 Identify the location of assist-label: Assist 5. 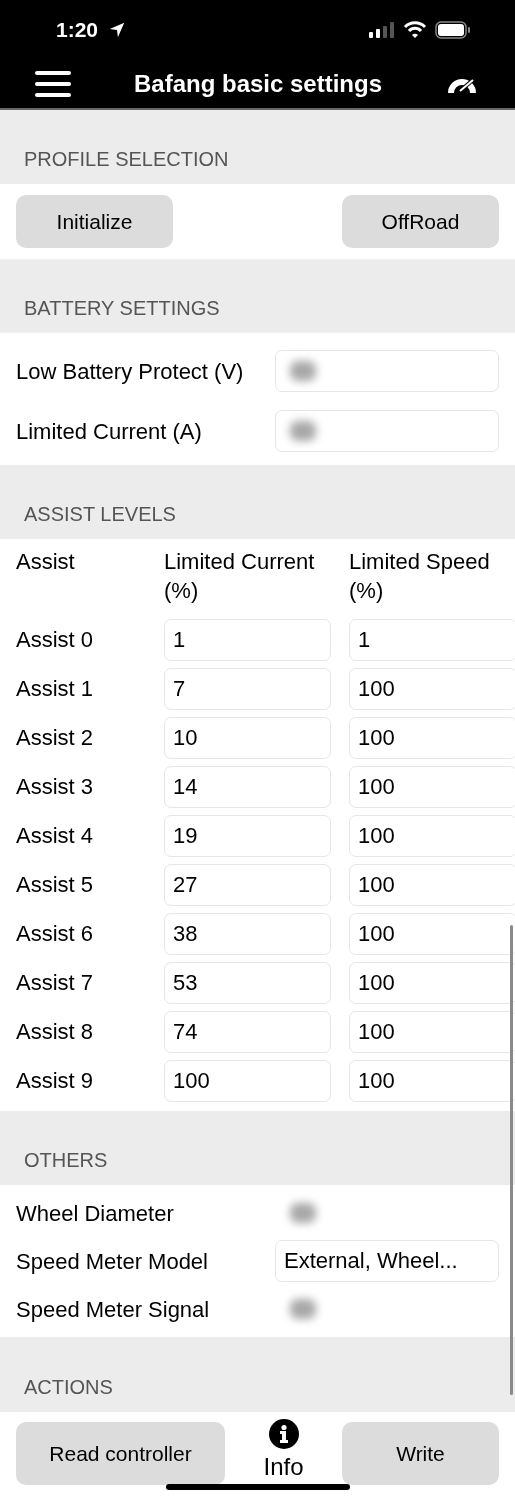
(55, 884).